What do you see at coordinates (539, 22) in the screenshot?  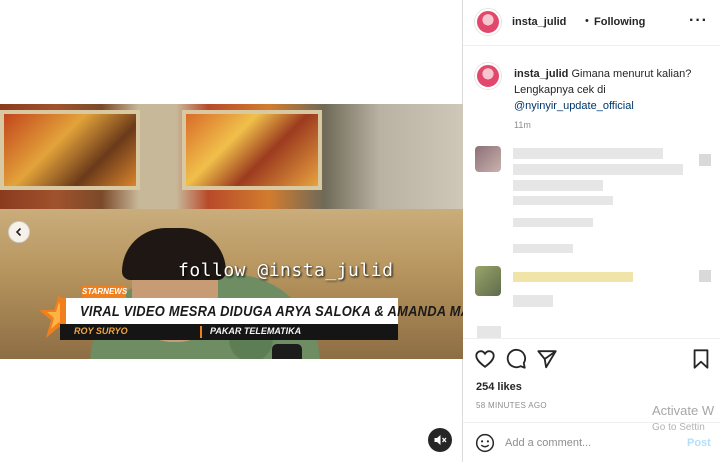 I see `header-username: insta_julid` at bounding box center [539, 22].